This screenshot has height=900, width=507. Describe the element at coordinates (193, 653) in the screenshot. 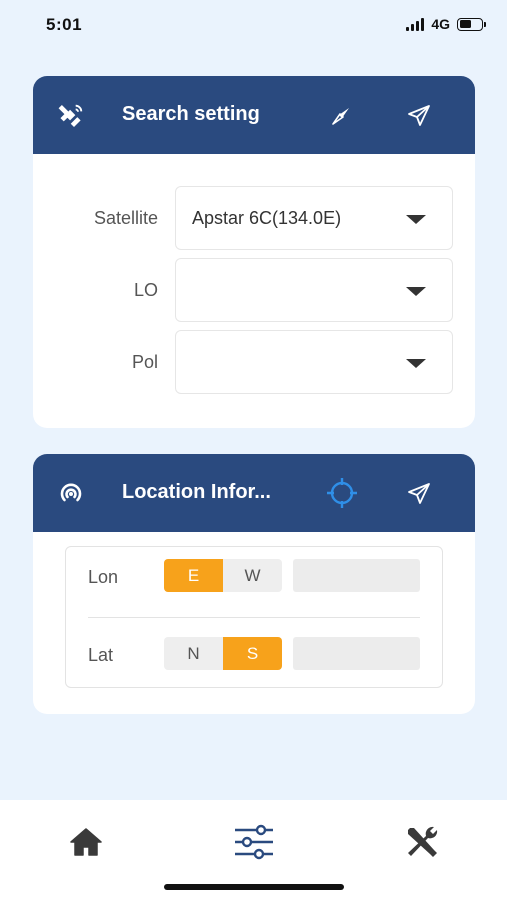

I see `lat-north-button: N` at that location.